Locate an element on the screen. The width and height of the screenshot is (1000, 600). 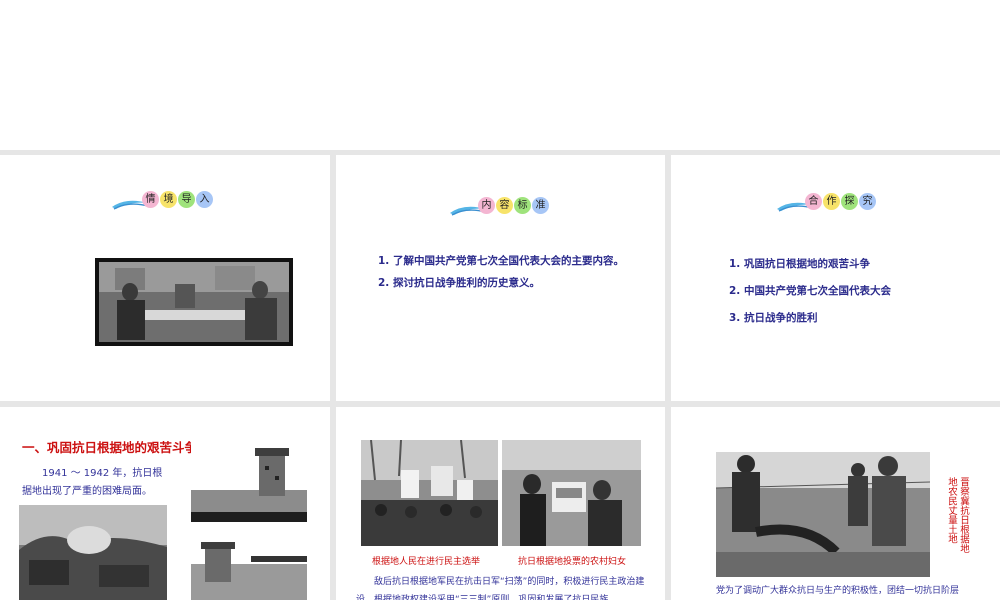
section-title: 一、巩固抗日根据地的艰苦斗争 is located at coordinates (110, 447).